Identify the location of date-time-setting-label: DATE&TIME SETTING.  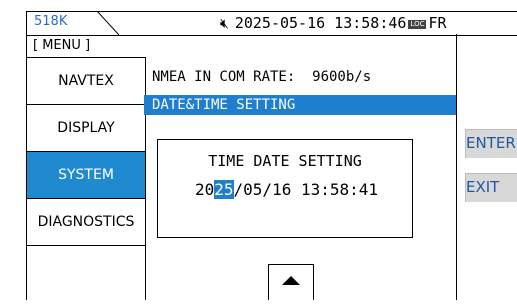
(224, 105).